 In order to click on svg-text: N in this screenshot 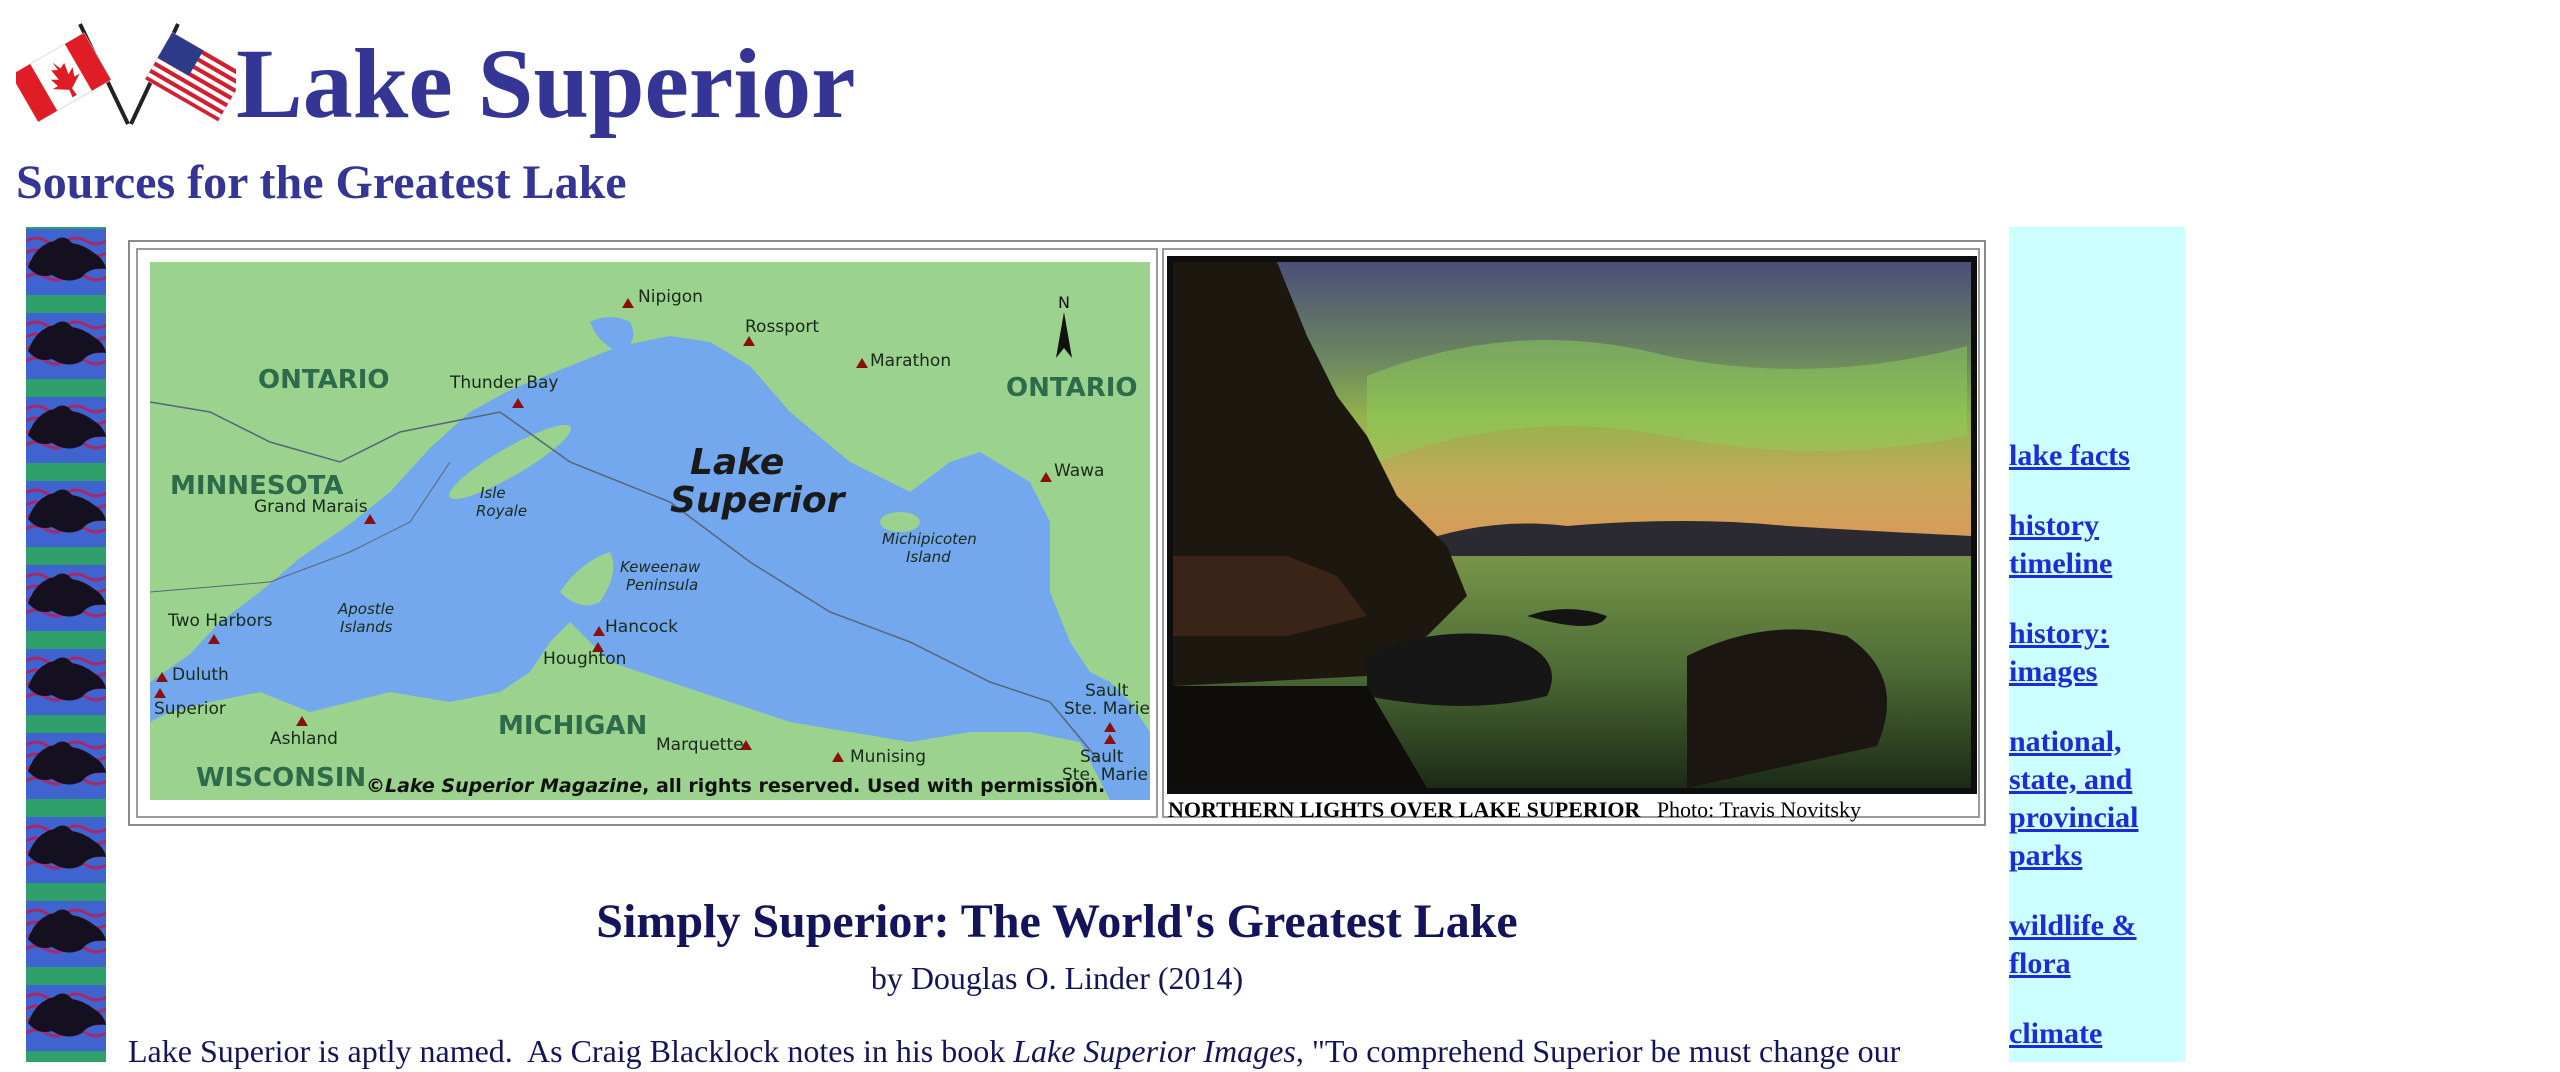, I will do `click(1064, 302)`.